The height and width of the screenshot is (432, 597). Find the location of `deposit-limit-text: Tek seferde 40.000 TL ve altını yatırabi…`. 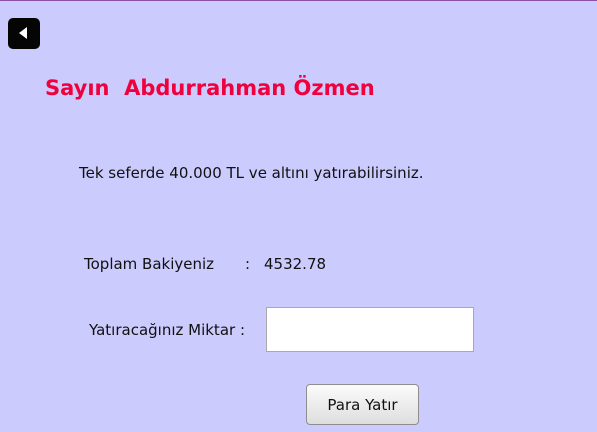

deposit-limit-text: Tek seferde 40.000 TL ve altını yatırabi… is located at coordinates (251, 173).